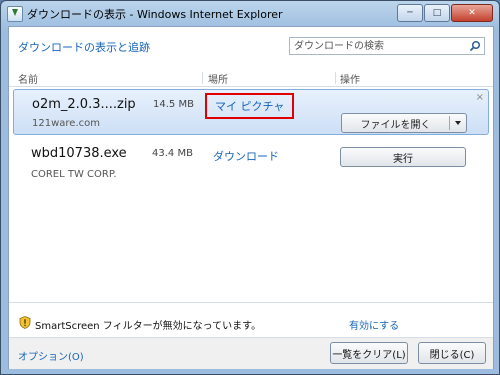  Describe the element at coordinates (28, 78) in the screenshot. I see `column-header-name: 名前` at that location.